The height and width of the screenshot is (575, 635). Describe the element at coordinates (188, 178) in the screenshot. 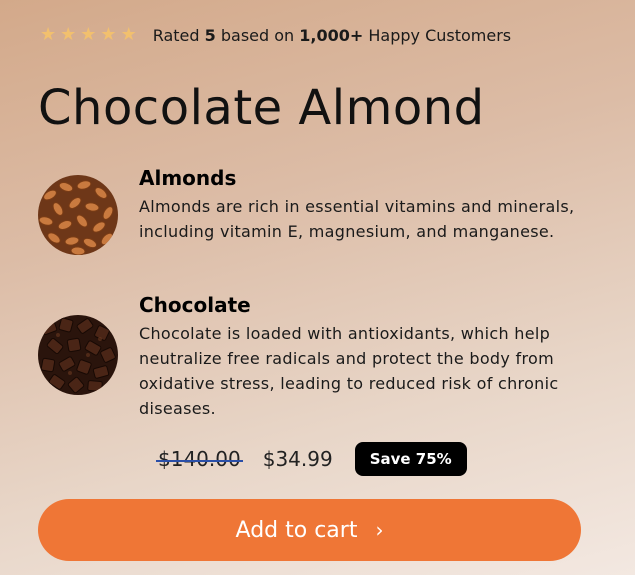

I see `feature-heading: Almonds` at that location.